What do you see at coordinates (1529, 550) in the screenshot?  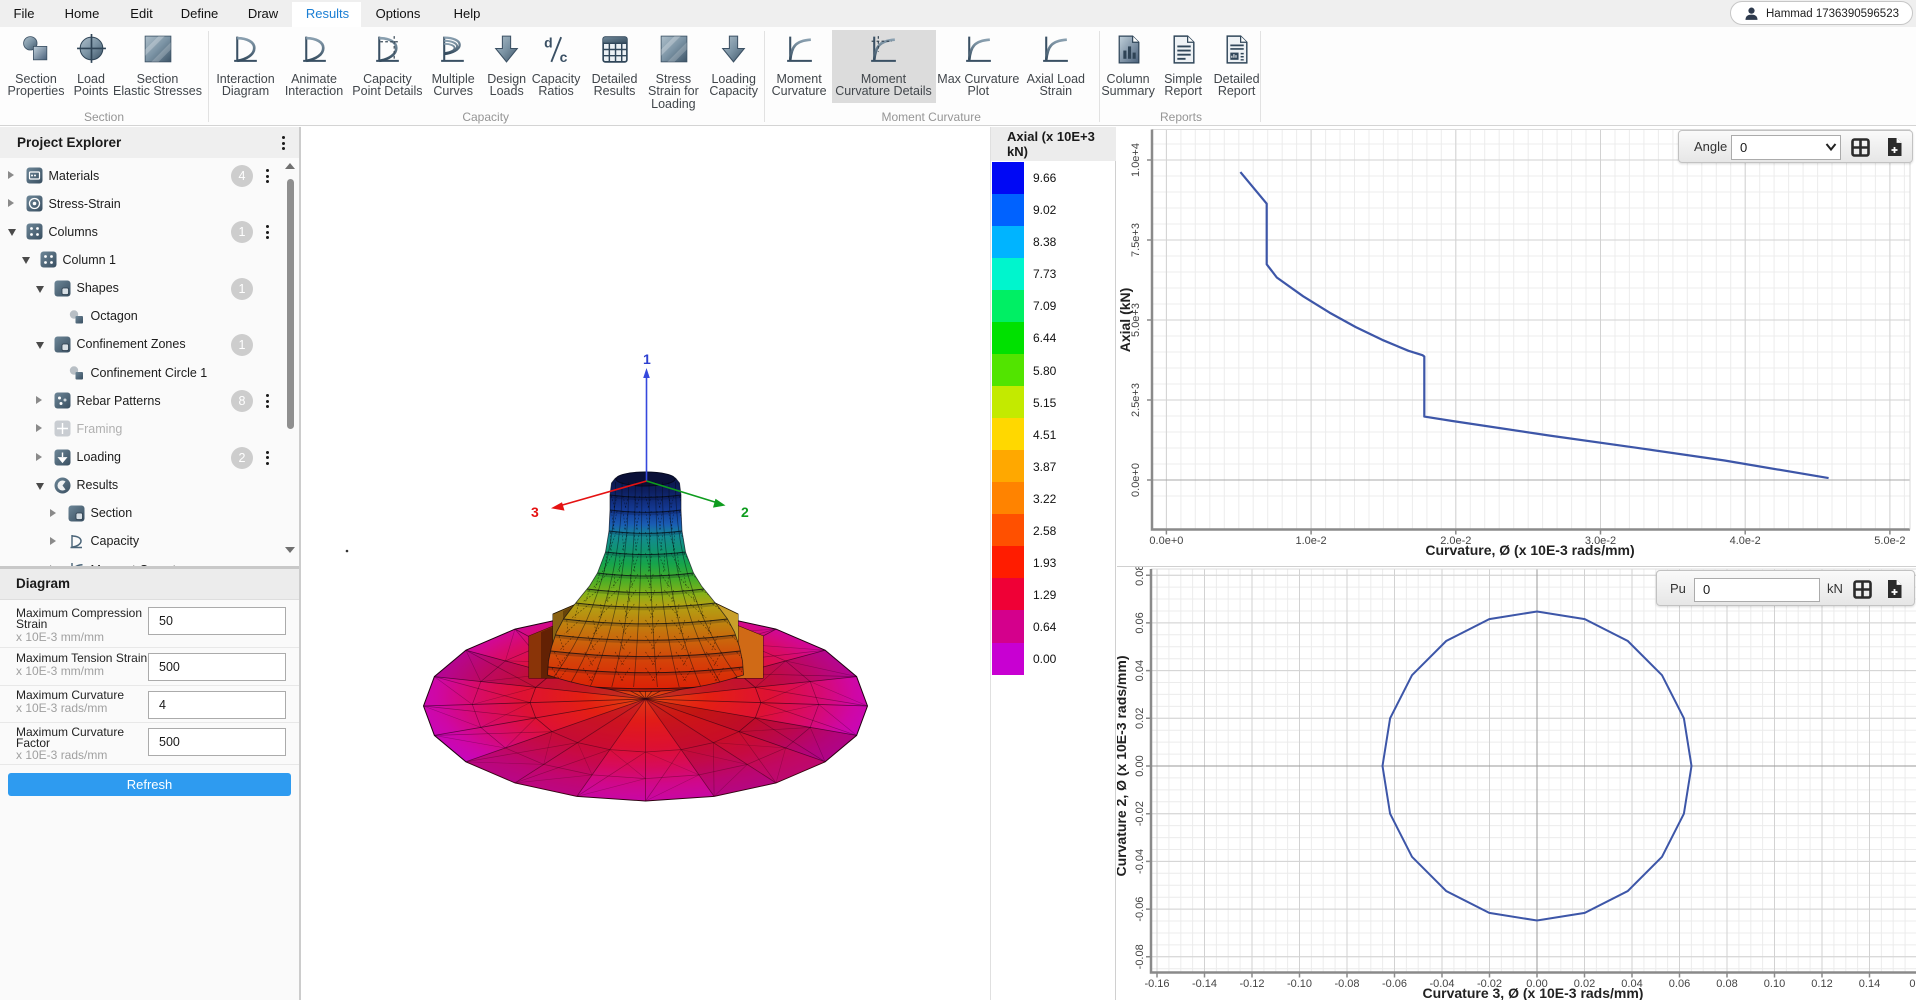 I see `svg-text: Curvature, Ø (x 10E-3 rads/mm)` at bounding box center [1529, 550].